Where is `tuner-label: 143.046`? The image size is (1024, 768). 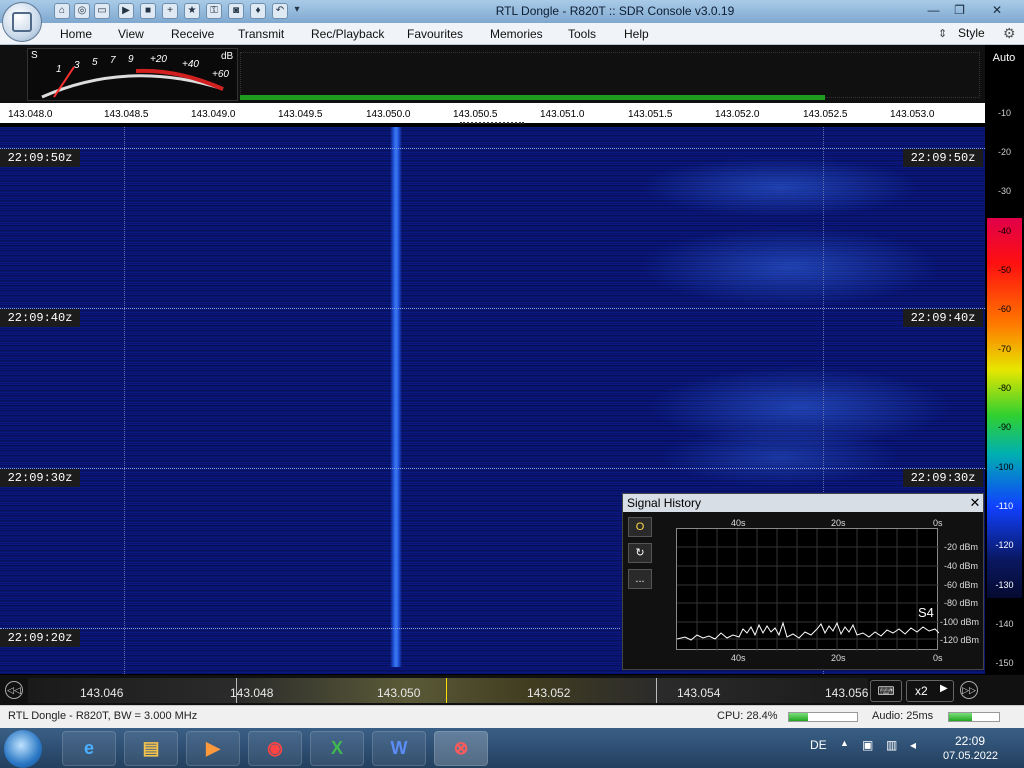
tuner-label: 143.046 is located at coordinates (102, 693).